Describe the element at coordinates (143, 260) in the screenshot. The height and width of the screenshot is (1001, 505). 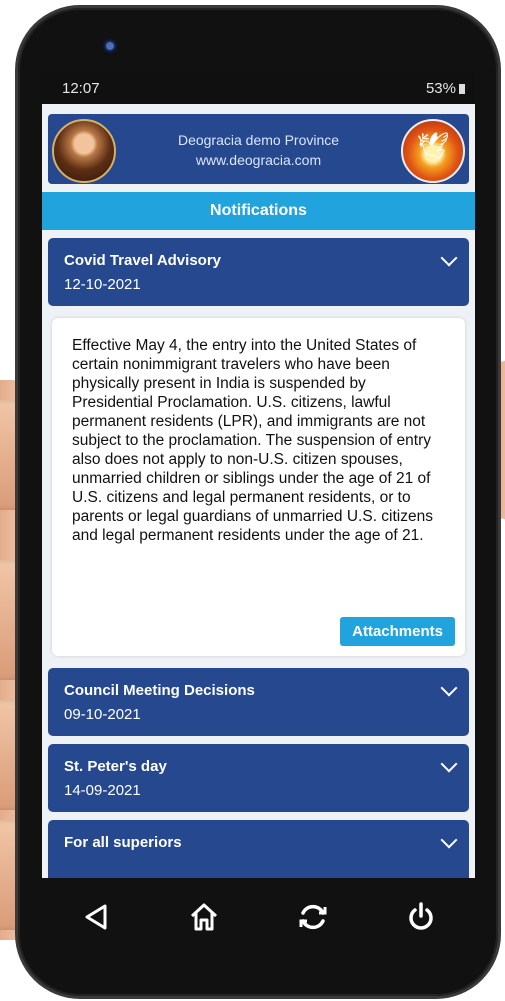
I see `notification-title: Covid Travel Advisory` at that location.